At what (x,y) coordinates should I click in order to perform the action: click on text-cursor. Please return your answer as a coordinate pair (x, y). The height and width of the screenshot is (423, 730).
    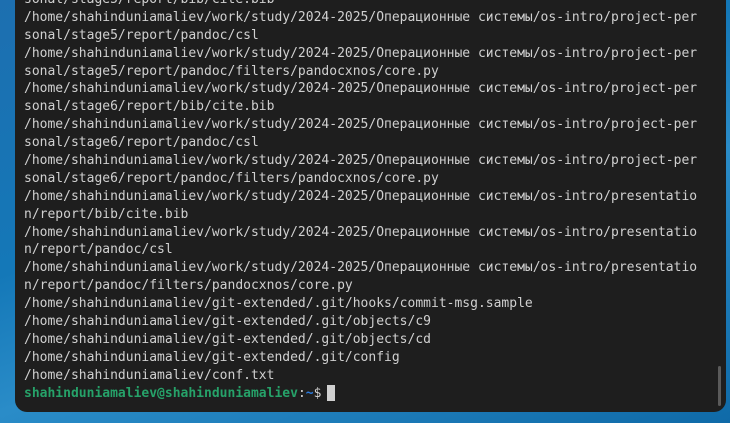
    Looking at the image, I should click on (331, 393).